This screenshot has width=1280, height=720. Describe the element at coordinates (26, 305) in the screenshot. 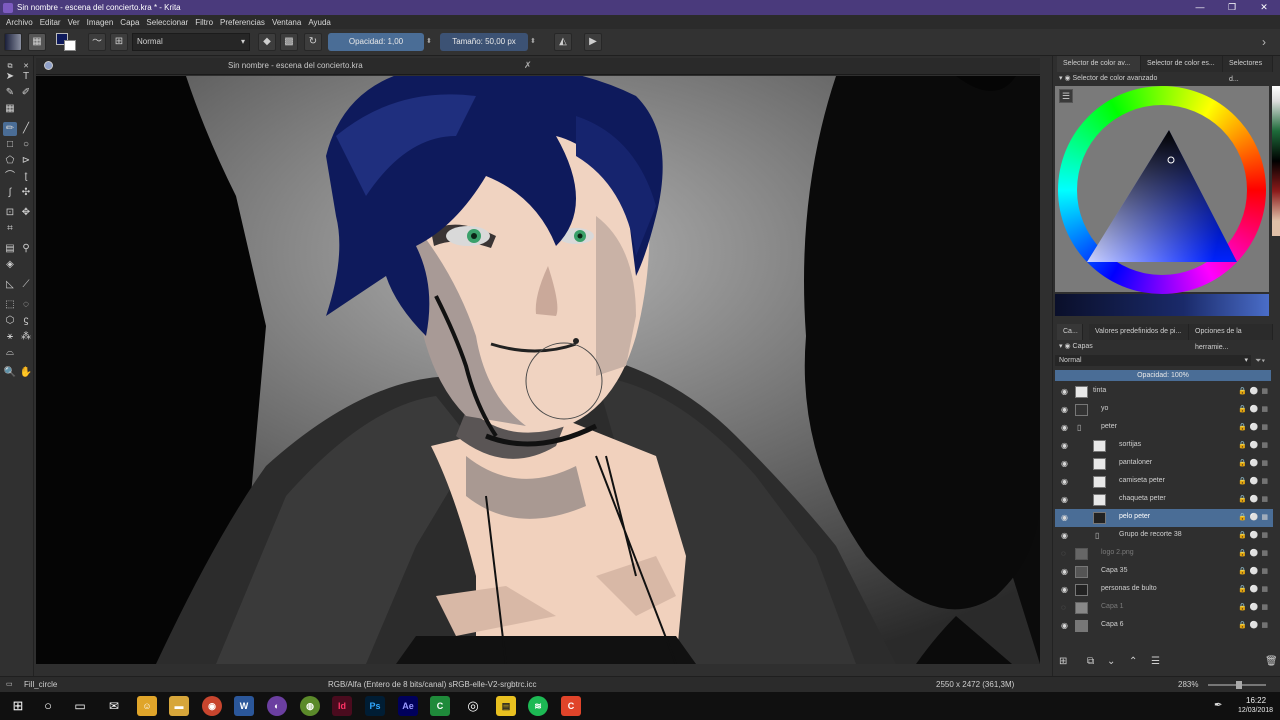

I see `ellipse-select-icon: ◌` at that location.